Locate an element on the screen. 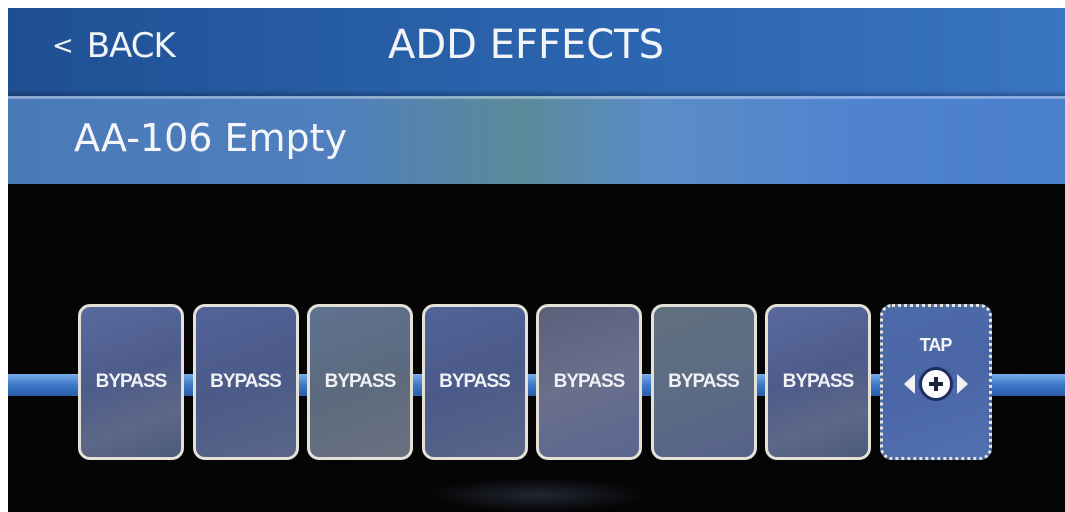 The width and height of the screenshot is (1065, 512). effect-slot-6: BYPASS is located at coordinates (703, 382).